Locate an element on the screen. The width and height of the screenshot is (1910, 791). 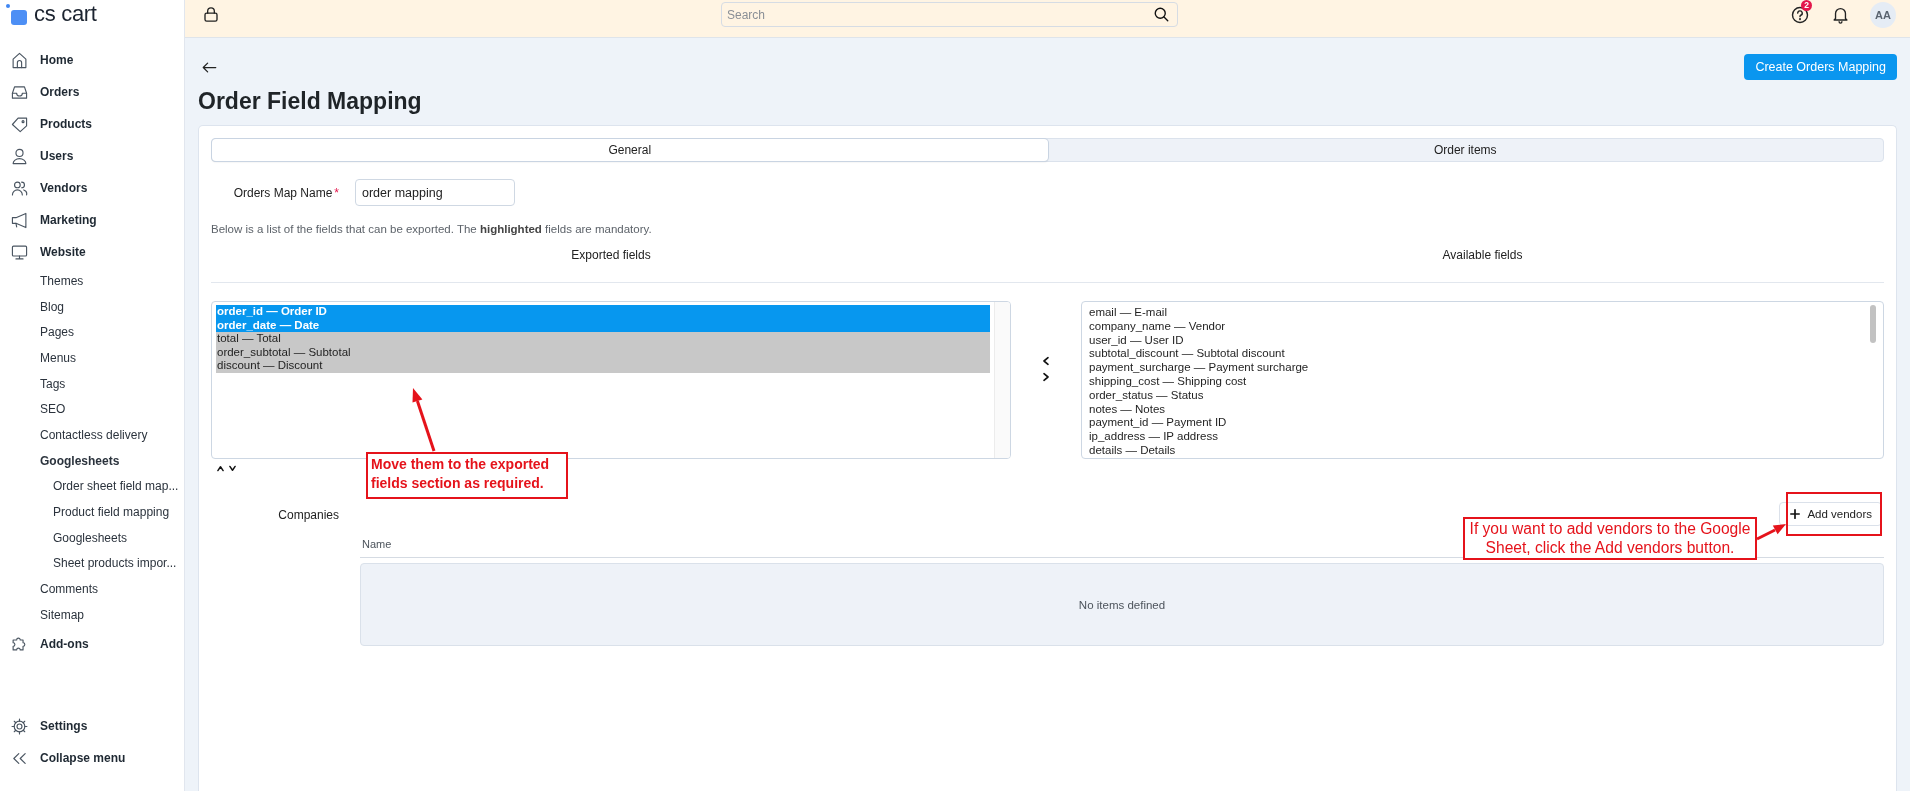
user-icon is located at coordinates (19, 156).